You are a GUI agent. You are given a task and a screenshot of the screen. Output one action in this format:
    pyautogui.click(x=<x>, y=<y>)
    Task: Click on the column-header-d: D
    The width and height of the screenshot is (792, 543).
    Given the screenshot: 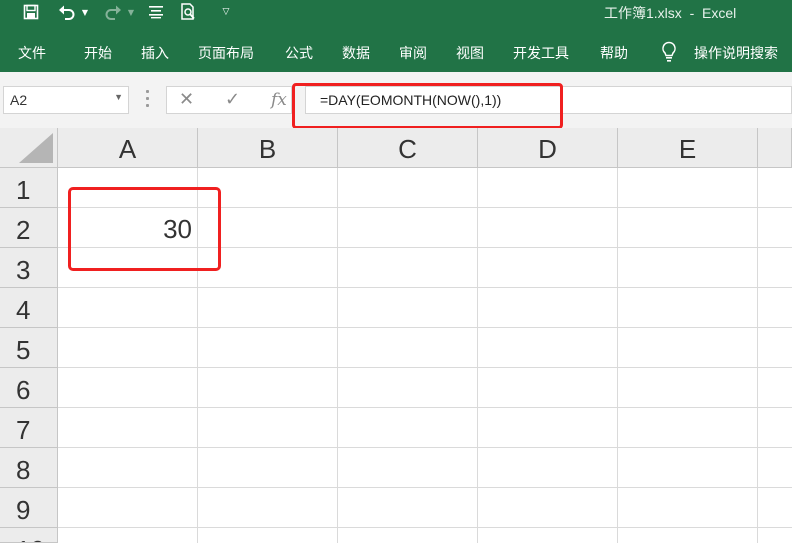 What is the action you would take?
    pyautogui.click(x=548, y=148)
    